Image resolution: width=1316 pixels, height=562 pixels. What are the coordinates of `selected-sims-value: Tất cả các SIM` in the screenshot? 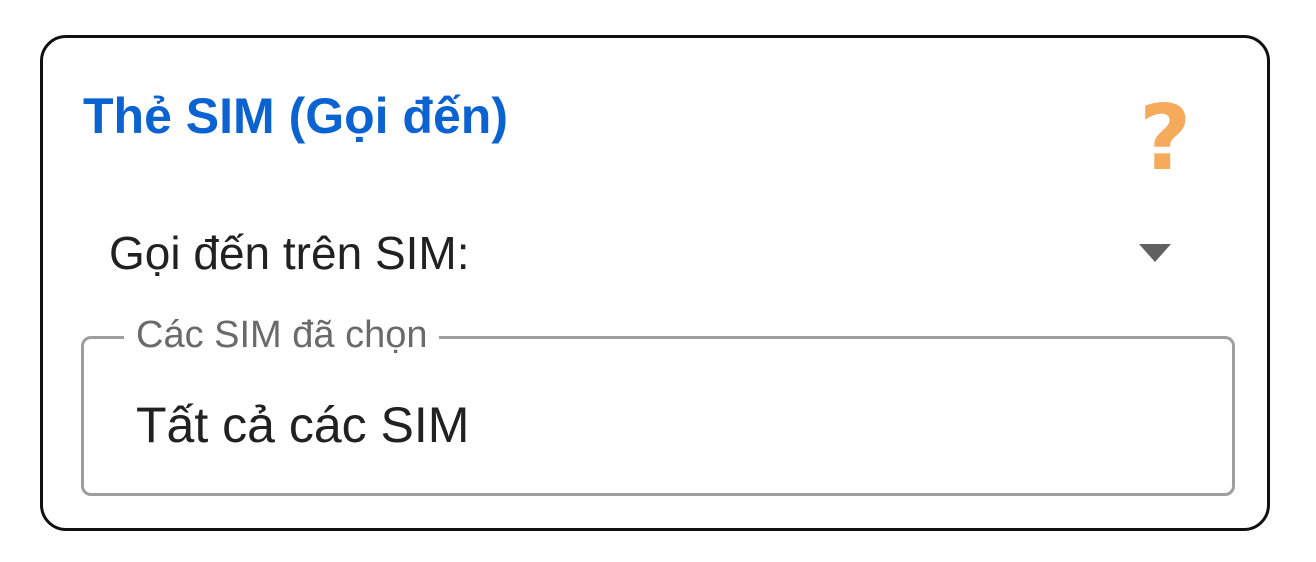 It's located at (303, 425).